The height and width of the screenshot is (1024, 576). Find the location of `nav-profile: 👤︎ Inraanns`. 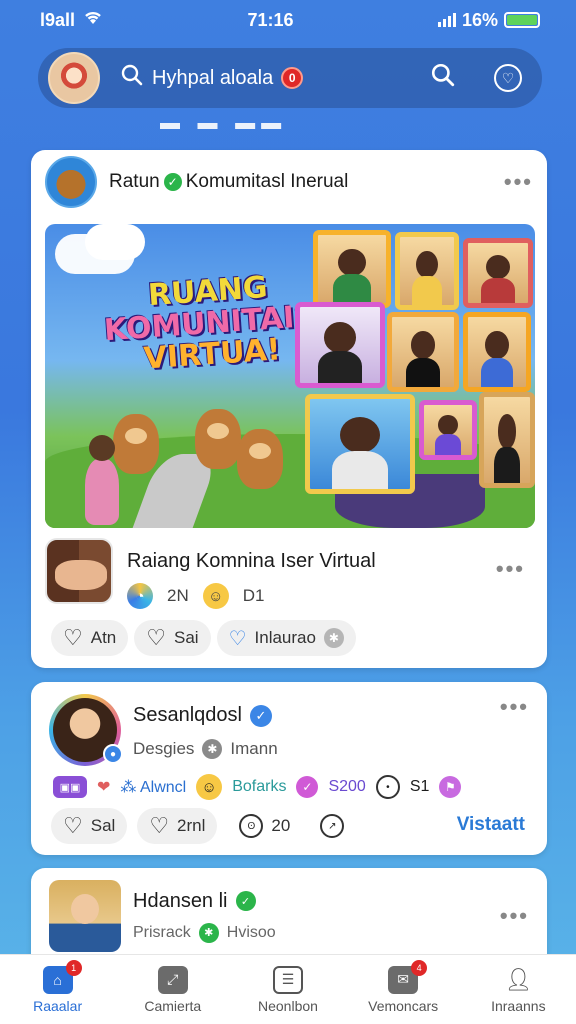

nav-profile: 👤︎ Inraanns is located at coordinates (518, 990).